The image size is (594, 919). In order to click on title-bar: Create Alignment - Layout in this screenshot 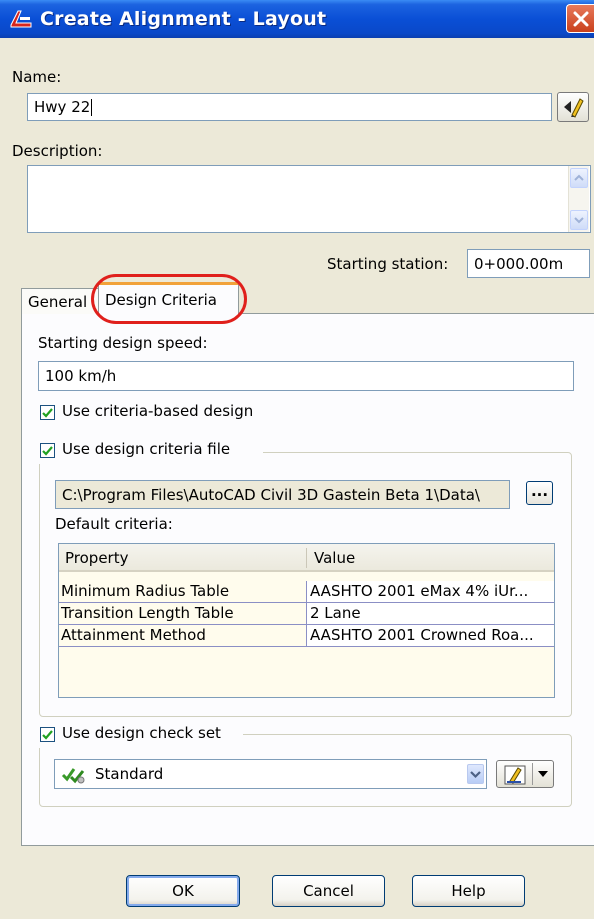, I will do `click(297, 19)`.